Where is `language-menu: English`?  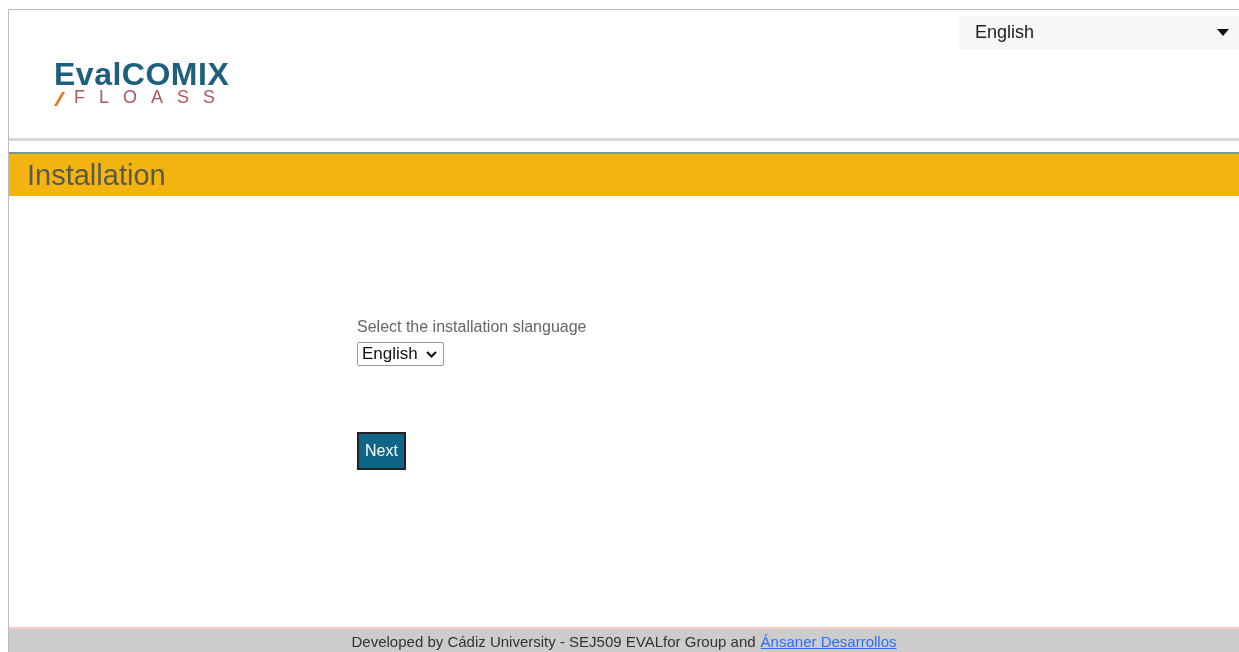 language-menu: English is located at coordinates (1099, 32).